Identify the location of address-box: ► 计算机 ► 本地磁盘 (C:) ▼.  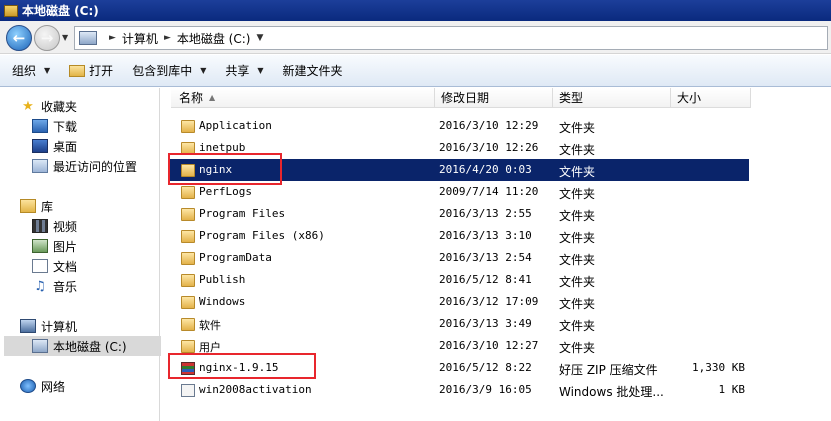
(451, 38).